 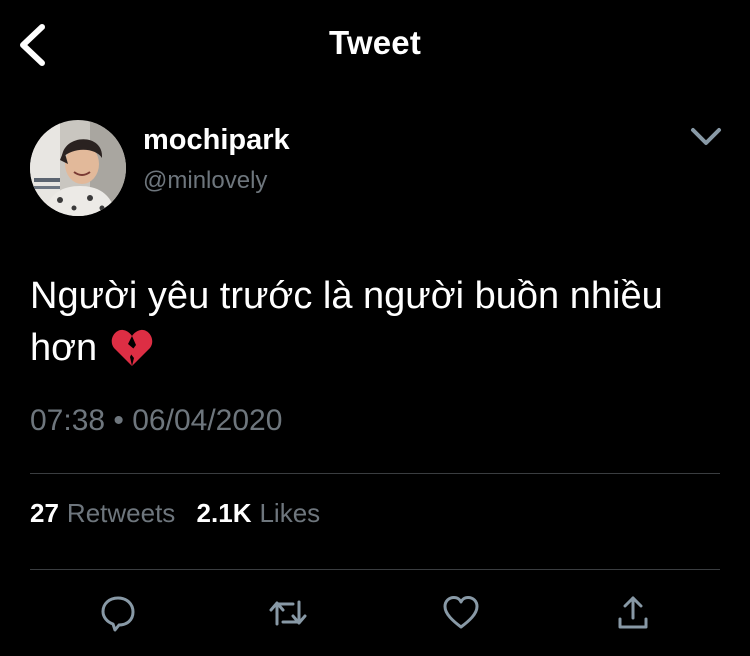 I want to click on like-icon, so click(x=461, y=612).